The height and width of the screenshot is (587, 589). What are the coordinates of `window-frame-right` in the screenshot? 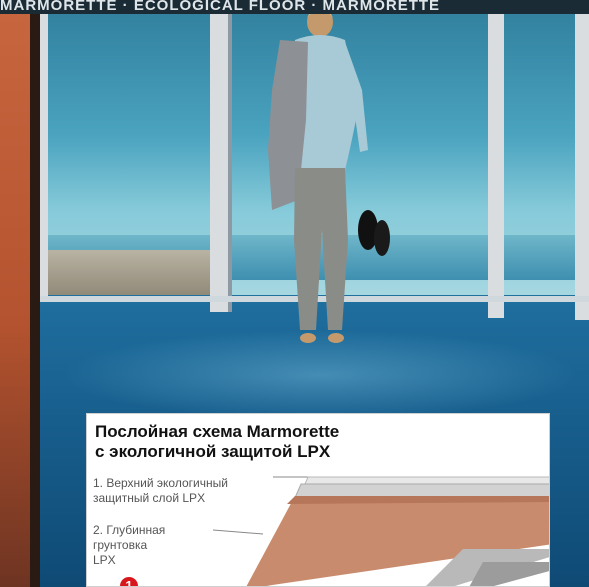 It's located at (582, 160).